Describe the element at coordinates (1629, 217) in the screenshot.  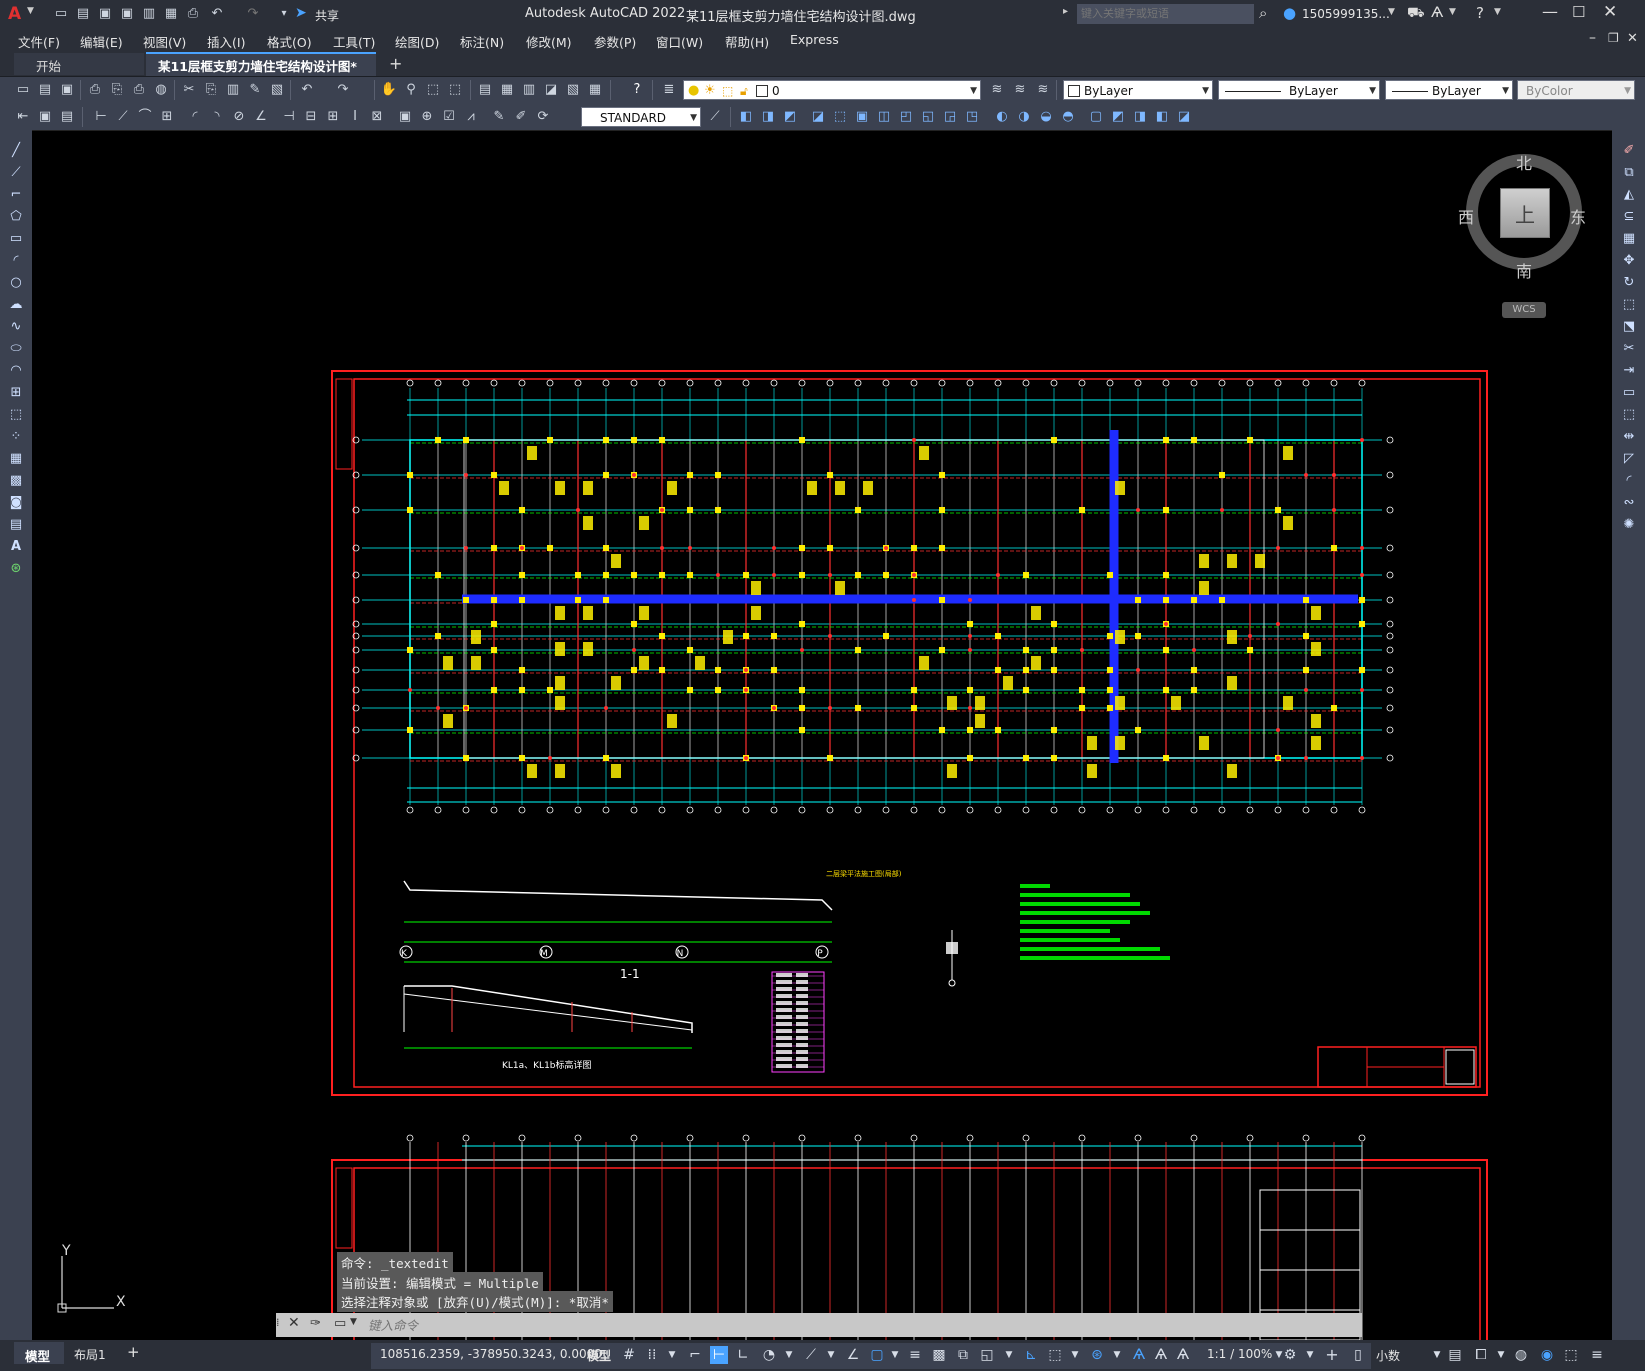
I see `offset-icon: ⊆` at that location.